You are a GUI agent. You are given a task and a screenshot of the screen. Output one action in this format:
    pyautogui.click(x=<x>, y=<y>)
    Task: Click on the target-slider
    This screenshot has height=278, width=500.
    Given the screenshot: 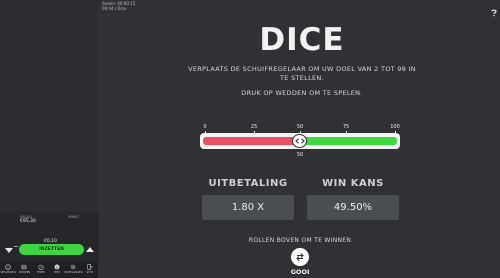 What is the action you would take?
    pyautogui.click(x=300, y=141)
    